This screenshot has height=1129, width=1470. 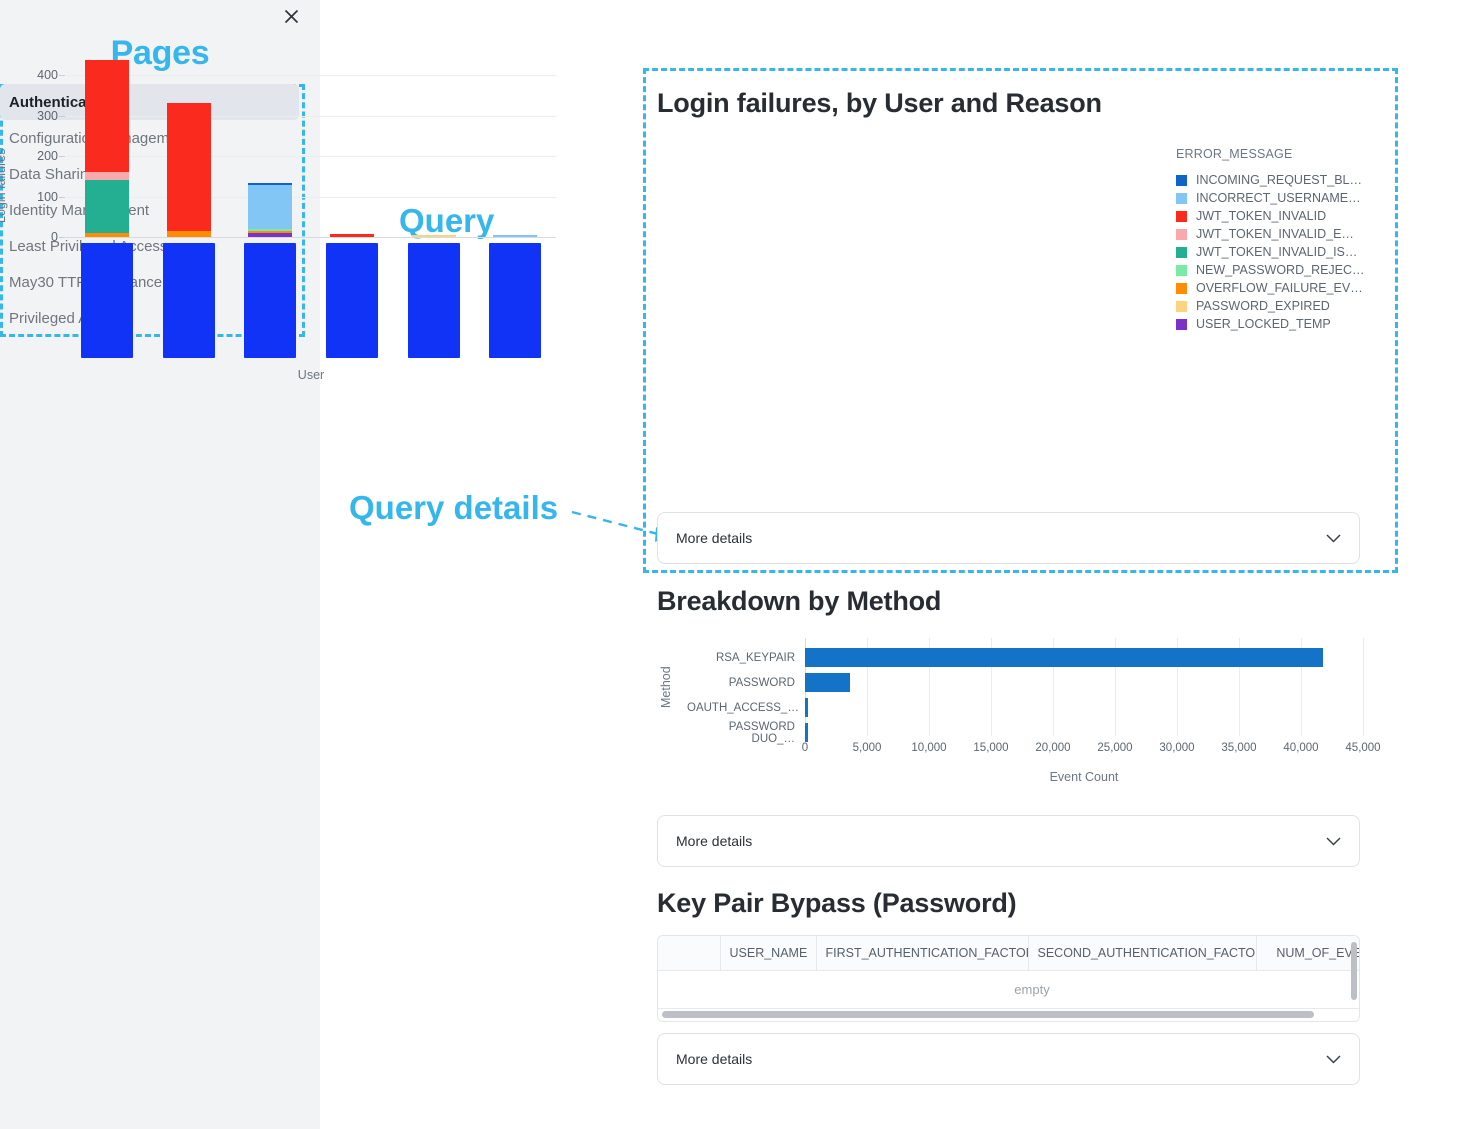 I want to click on legend-item: JWT_TOKEN_INVALID, so click(x=1276, y=216).